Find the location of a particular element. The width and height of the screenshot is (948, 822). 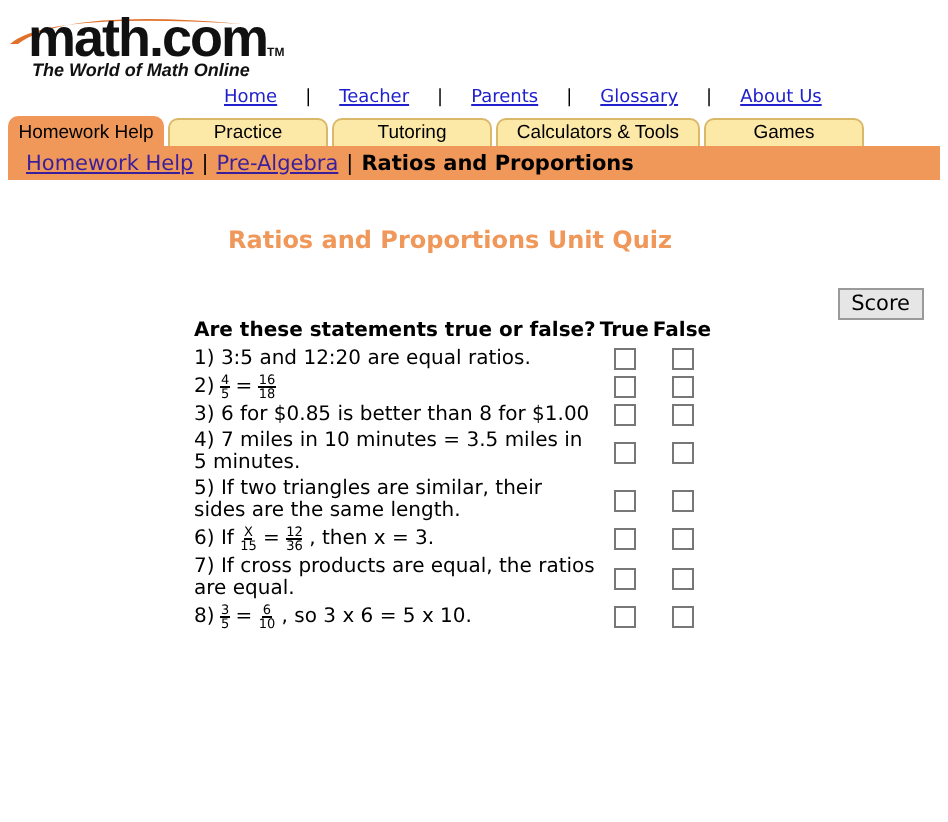

nav-link: Glossary is located at coordinates (639, 98).